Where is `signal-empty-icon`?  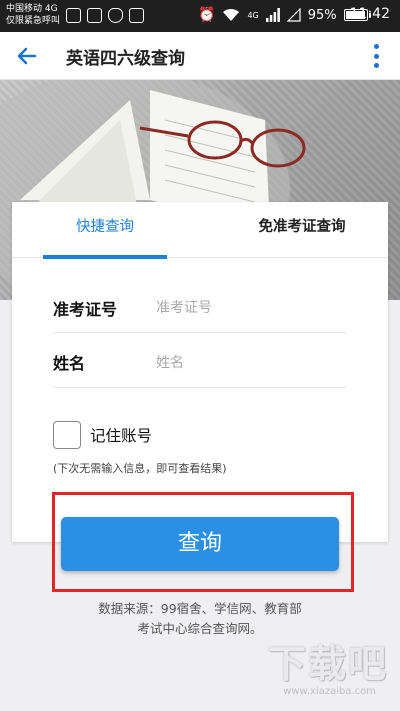
signal-empty-icon is located at coordinates (293, 15).